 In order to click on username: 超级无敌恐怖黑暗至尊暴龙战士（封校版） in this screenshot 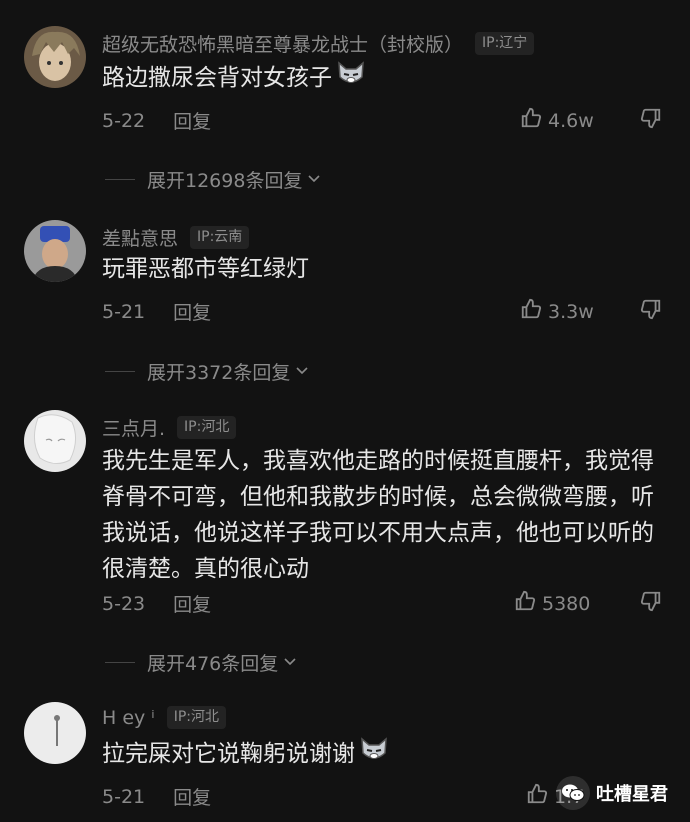, I will do `click(282, 43)`.